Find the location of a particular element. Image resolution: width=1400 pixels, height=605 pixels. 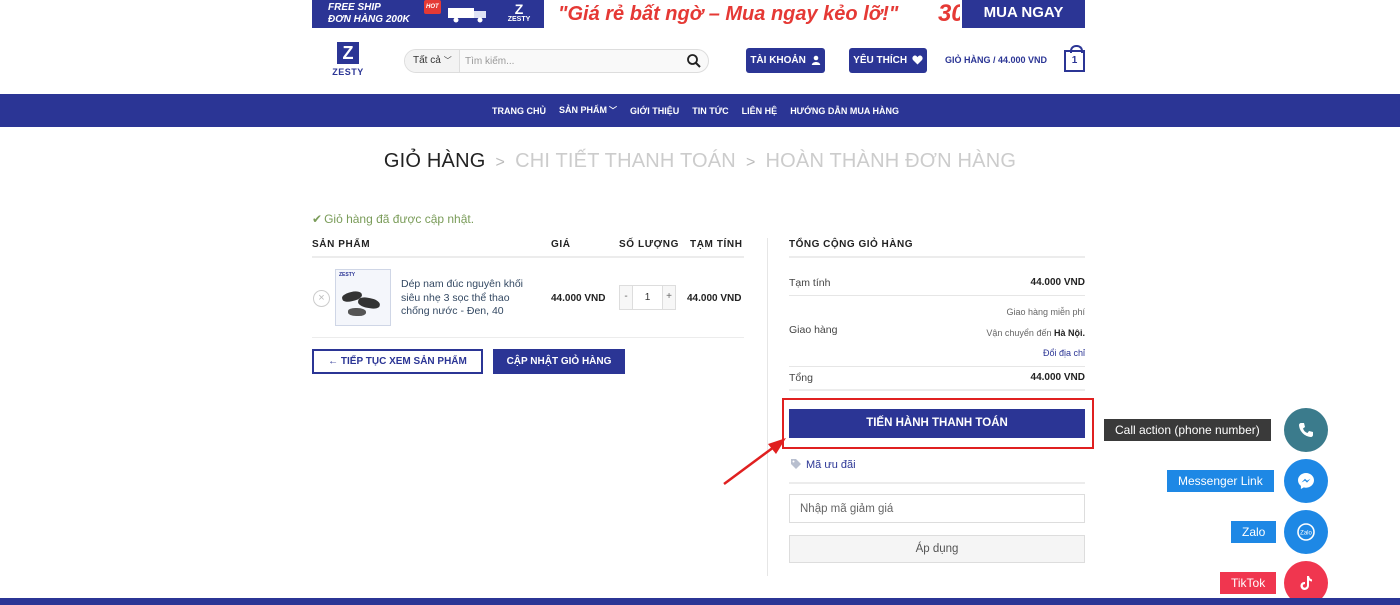

column-header-subtotal: TẠM TÍNH is located at coordinates (716, 244).